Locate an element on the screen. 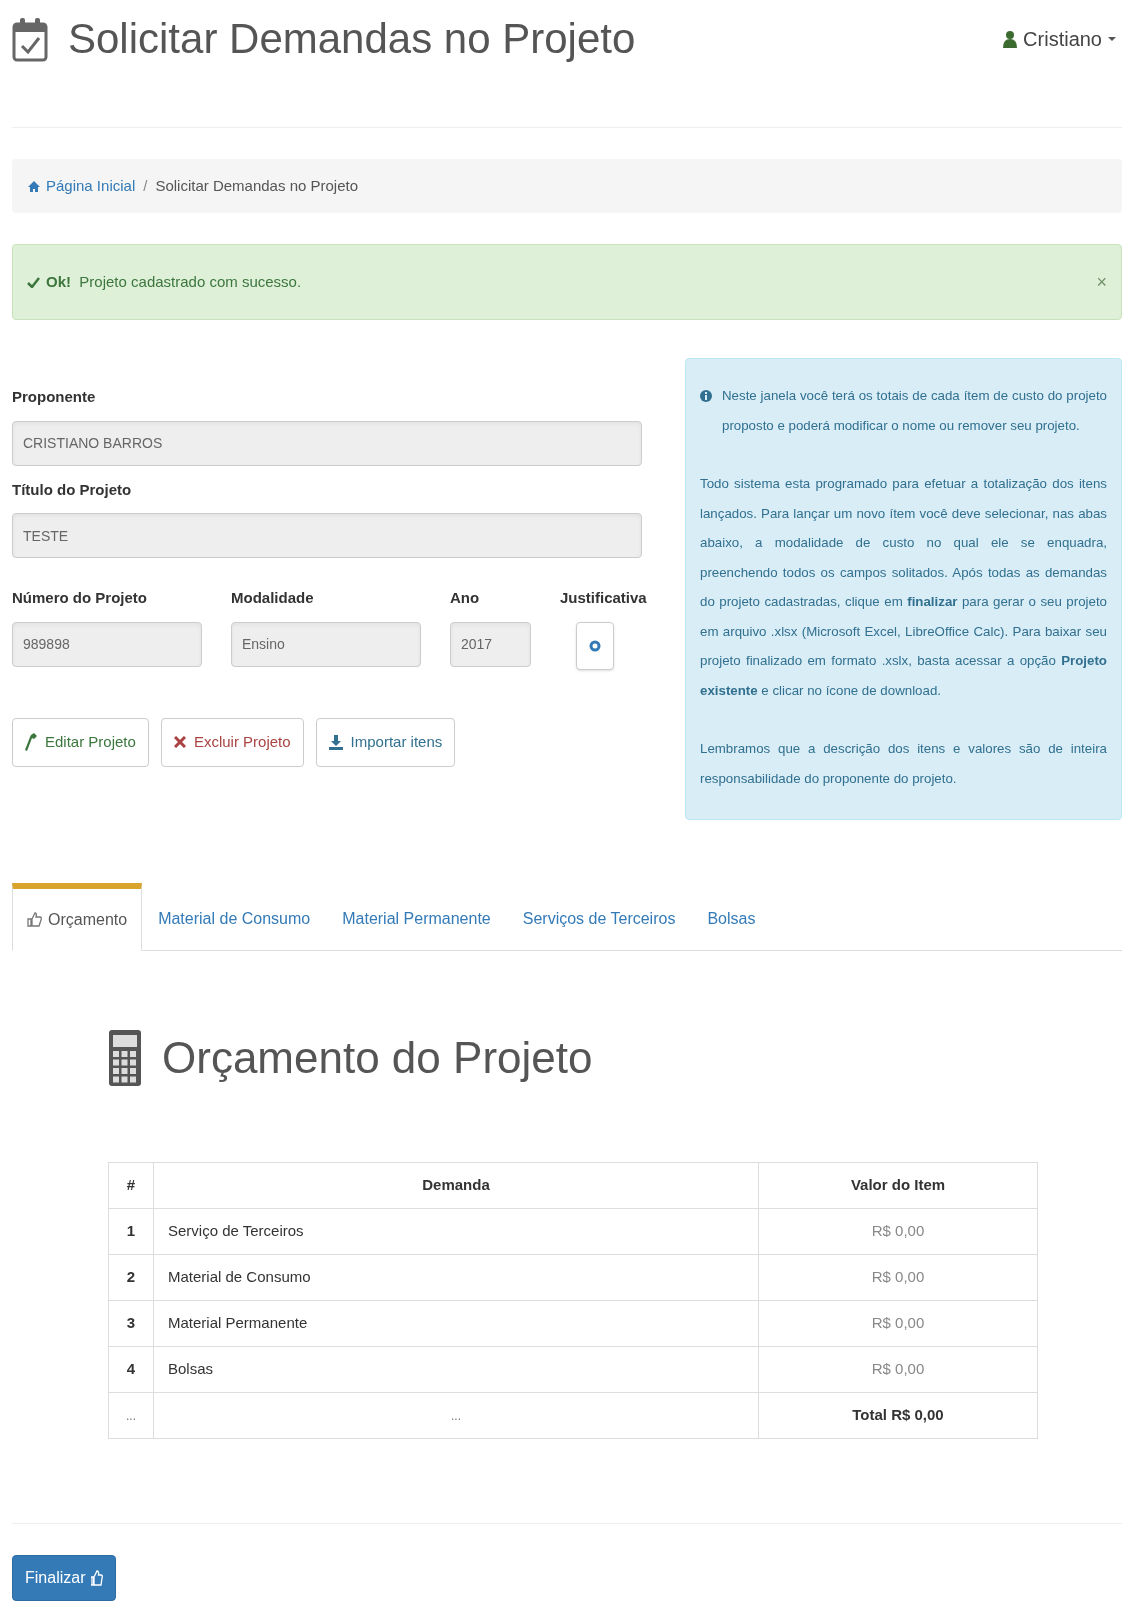 The width and height of the screenshot is (1122, 1603). info-paragraph: Todo sistema esta programado para efetuar a totalização dos itens lançados. Para lançar um novo ítem você deve selecionar, nas abas abaixo, a modalidade de custo no qual ele se enquadra, preenchendo todos os campos solitados. Após todas as demandas do projeto cadastradas, clique em finalizar para gerar o seu projeto em arquivo .xlsx (Microsoft Excel, LibreOffice Calc). Para baixar seu projeto finalizado em formato .xslx, basta acessar a opção Projeto existente e clicar no ícone de download. is located at coordinates (903, 587).